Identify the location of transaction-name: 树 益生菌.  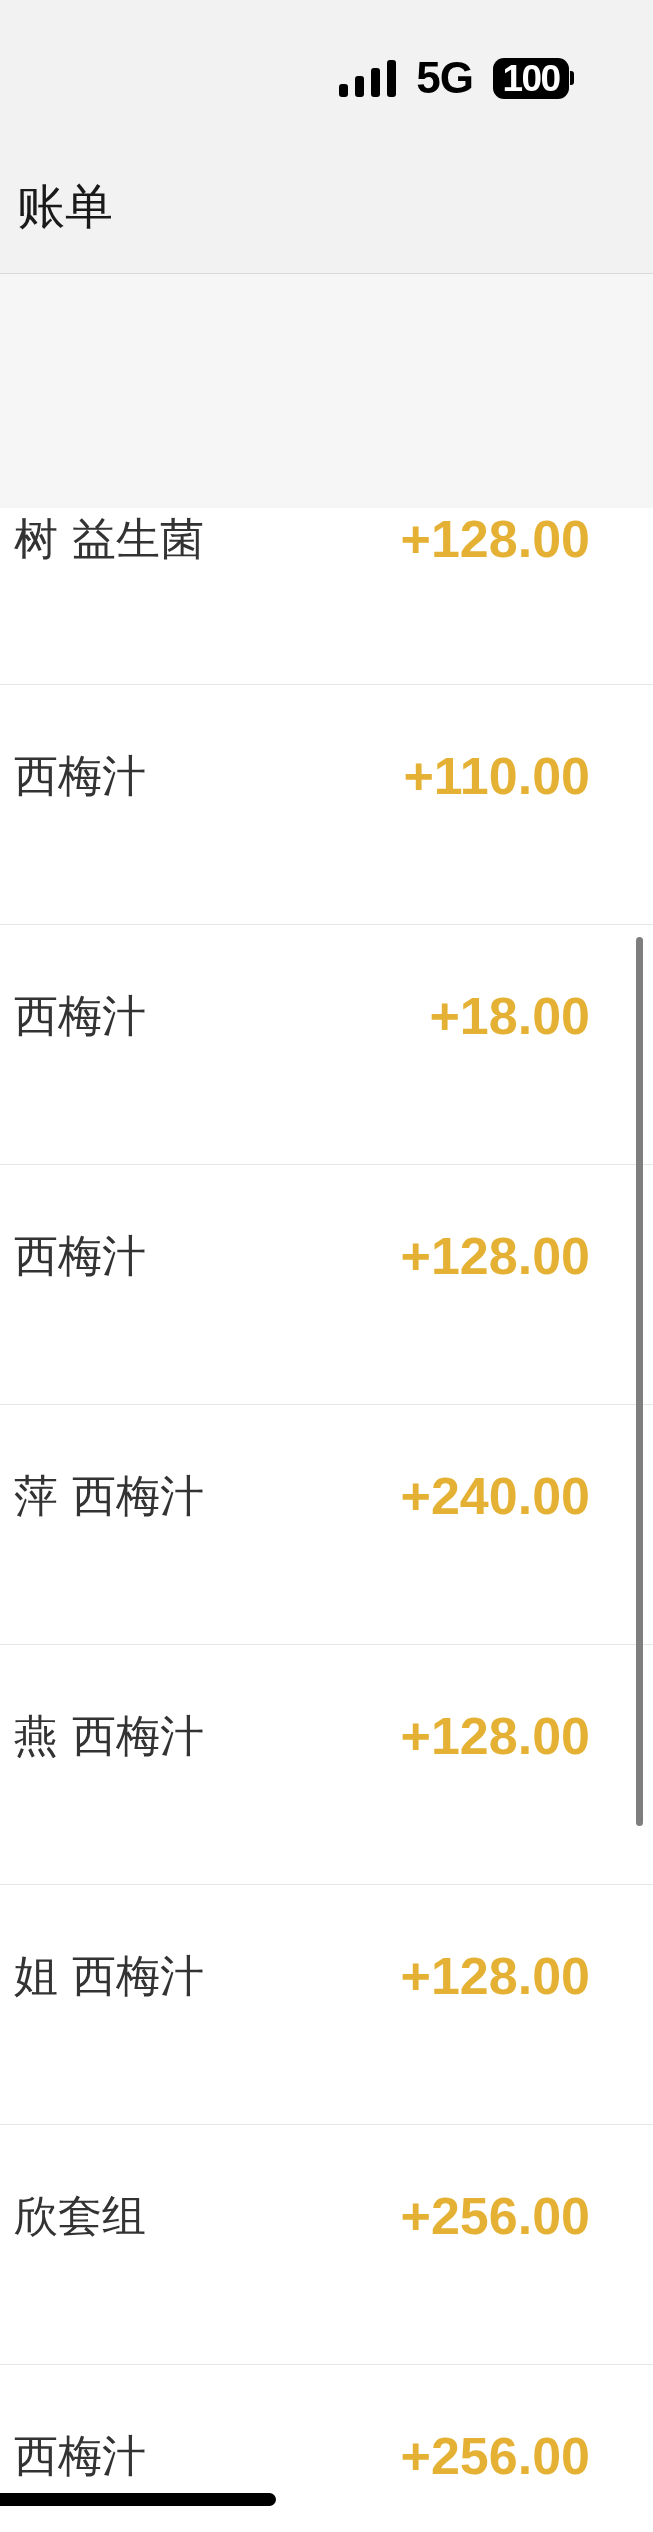
(109, 539).